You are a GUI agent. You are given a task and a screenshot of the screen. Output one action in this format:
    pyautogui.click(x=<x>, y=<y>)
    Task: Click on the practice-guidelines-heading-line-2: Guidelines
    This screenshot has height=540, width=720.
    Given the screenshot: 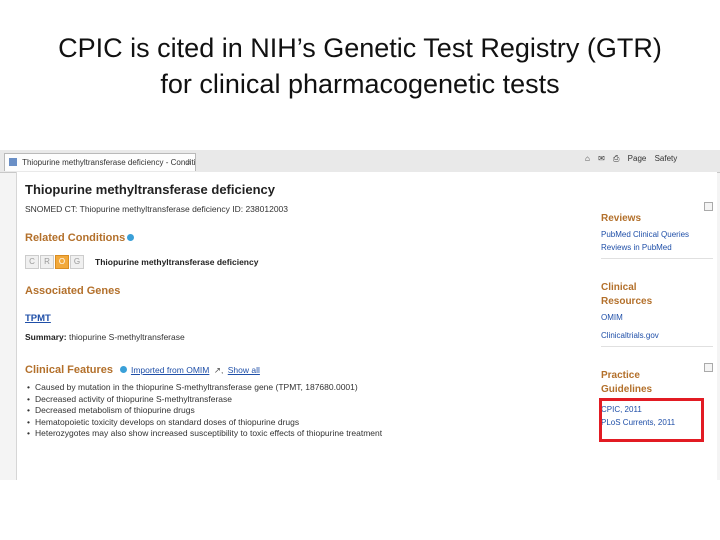 What is the action you would take?
    pyautogui.click(x=627, y=389)
    